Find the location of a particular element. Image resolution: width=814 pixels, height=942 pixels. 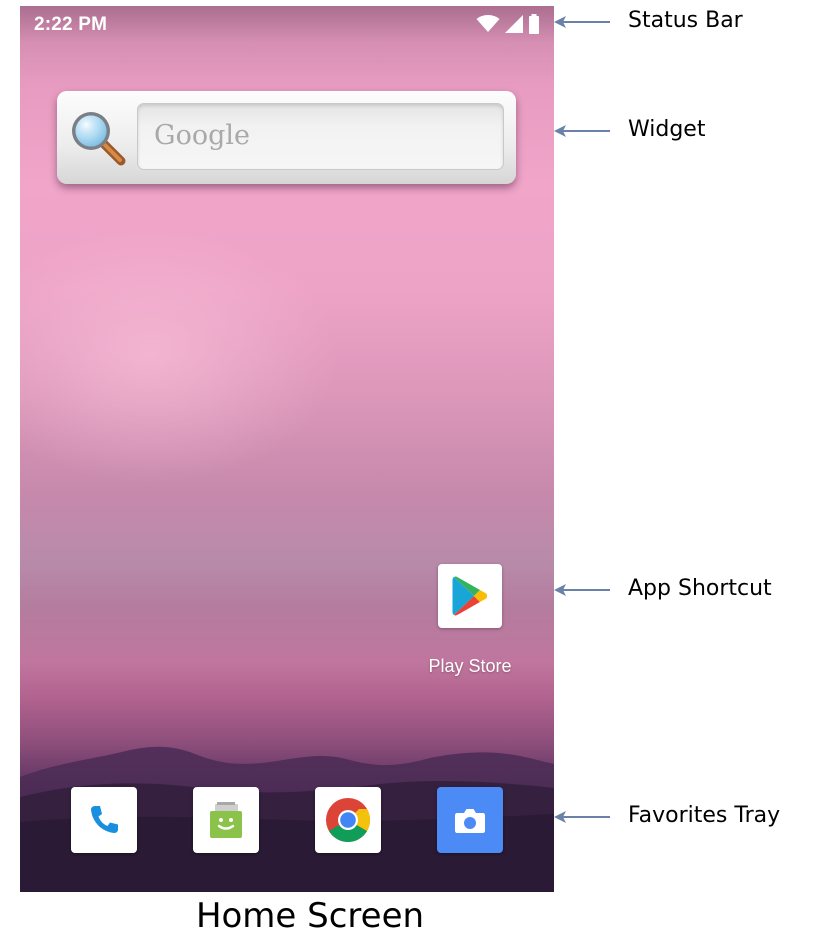

annotation-status-bar: Status Bar is located at coordinates (684, 23).